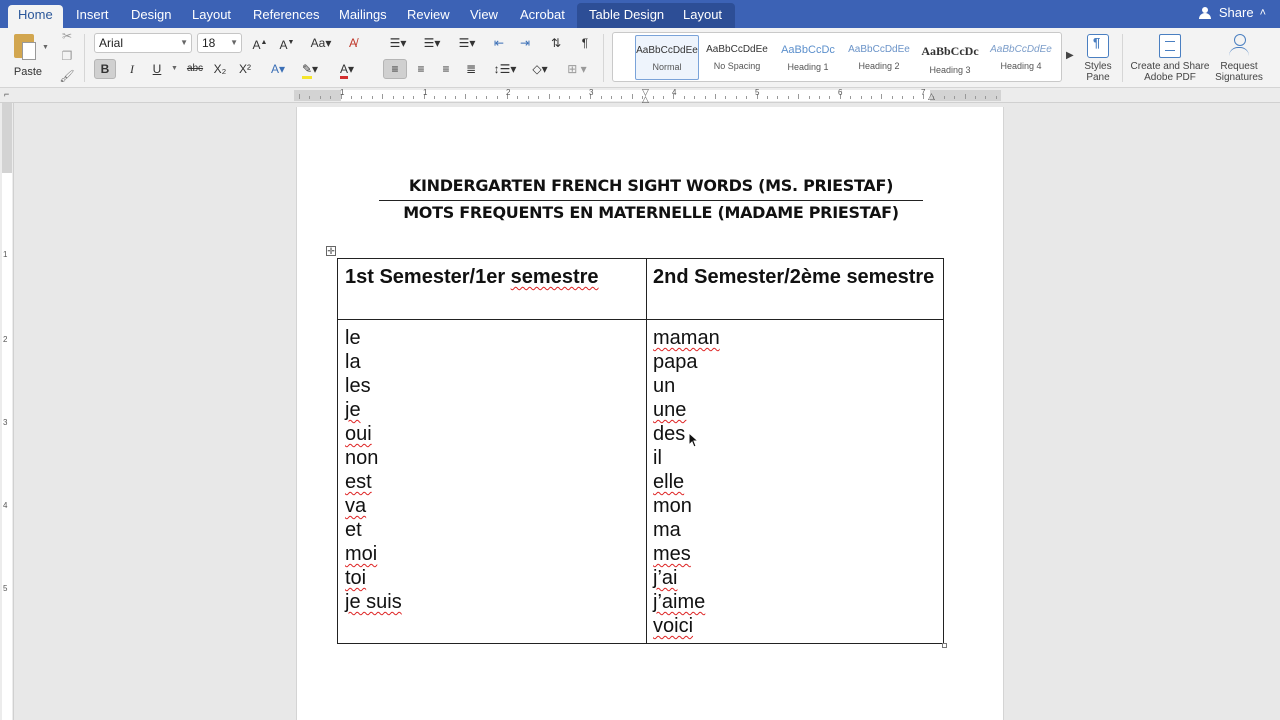  I want to click on tab-table-layout: Layout, so click(702, 16).